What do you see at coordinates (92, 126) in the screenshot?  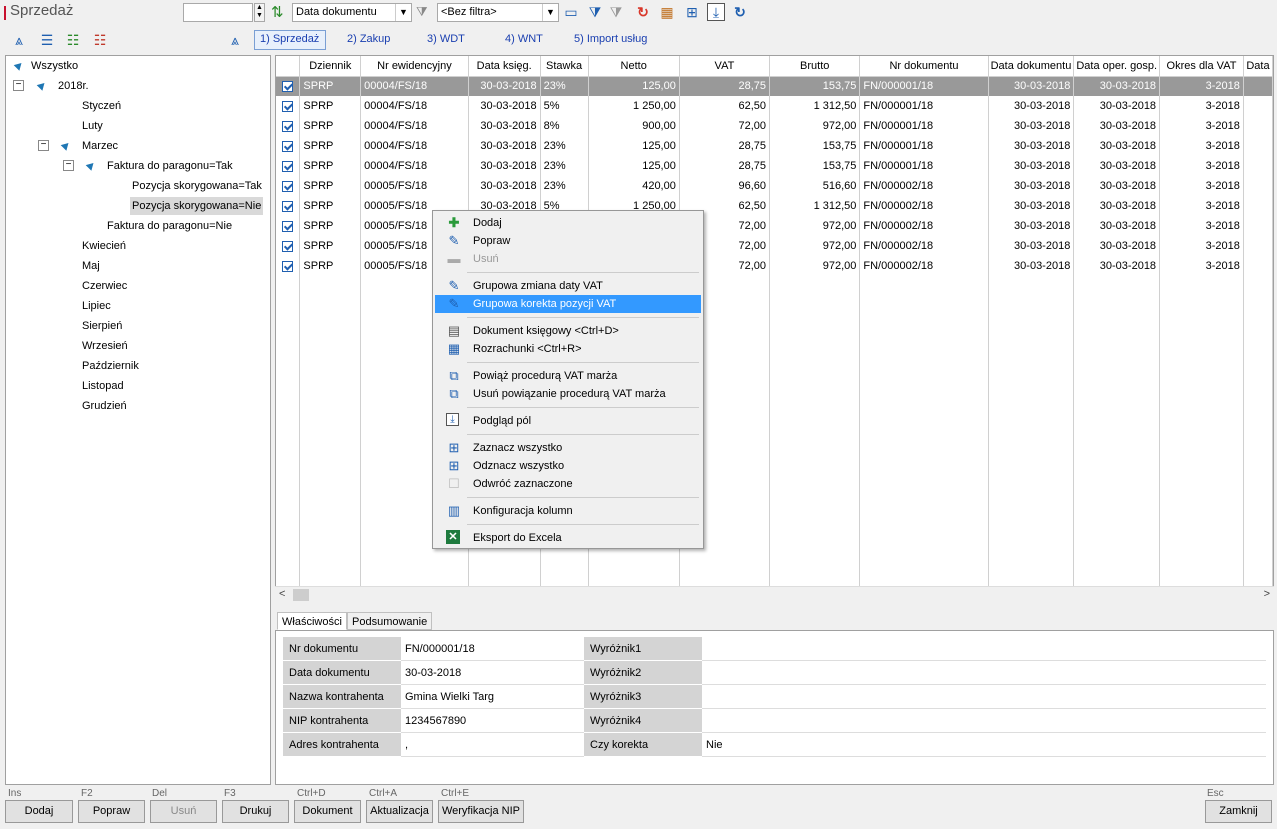 I see `tree-month: Luty` at bounding box center [92, 126].